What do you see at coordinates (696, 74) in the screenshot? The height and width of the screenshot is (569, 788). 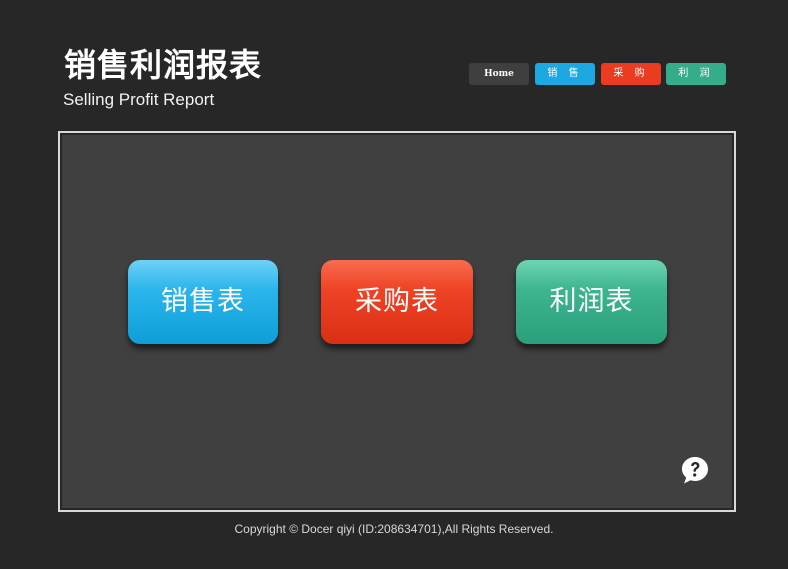 I see `nav-profit-button: 利 润` at bounding box center [696, 74].